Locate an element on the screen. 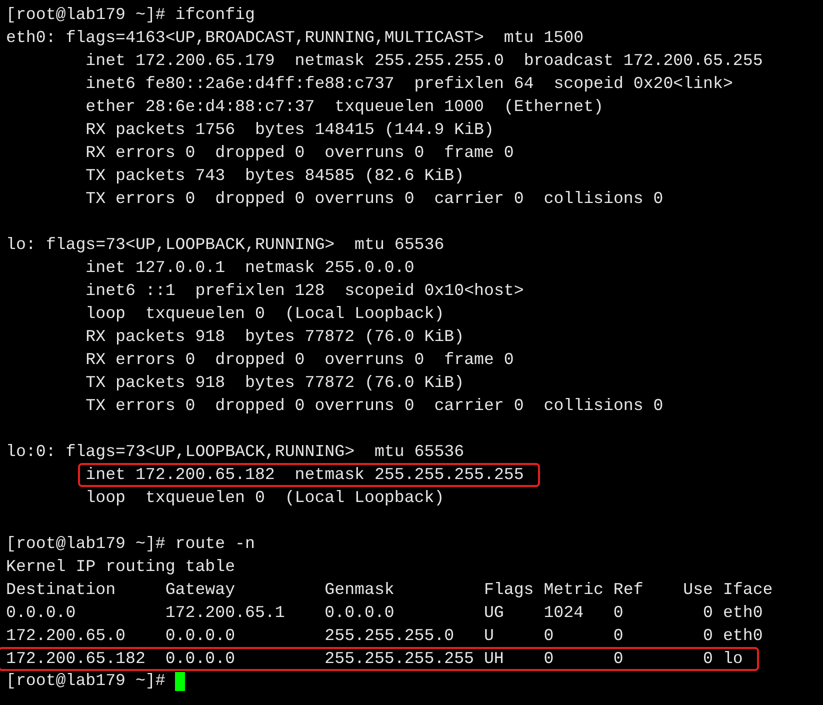 This screenshot has height=705, width=823. terminal-line: lo:0: flags=73<UP,LOOPBACK,RUNNING> mtu 65536 is located at coordinates (235, 452).